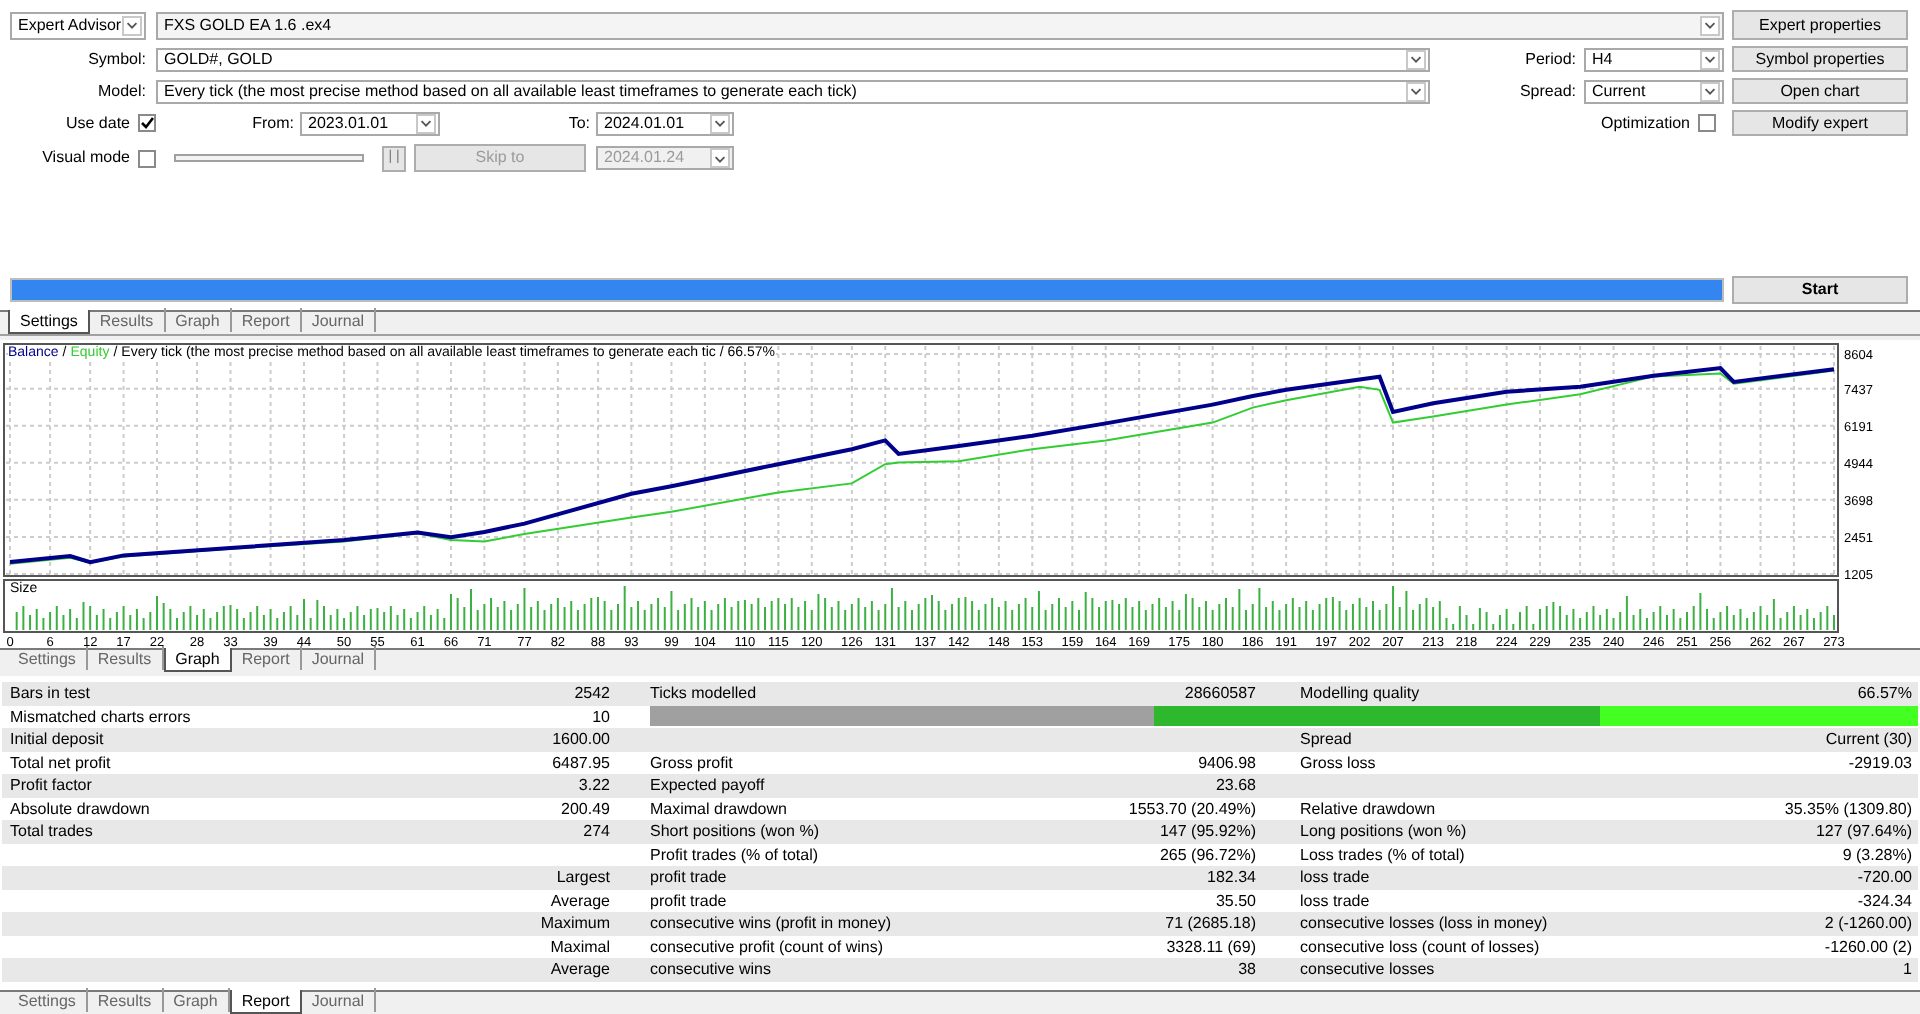  What do you see at coordinates (1420, 946) in the screenshot?
I see `table-cell-text: consecutive loss (count of losses)` at bounding box center [1420, 946].